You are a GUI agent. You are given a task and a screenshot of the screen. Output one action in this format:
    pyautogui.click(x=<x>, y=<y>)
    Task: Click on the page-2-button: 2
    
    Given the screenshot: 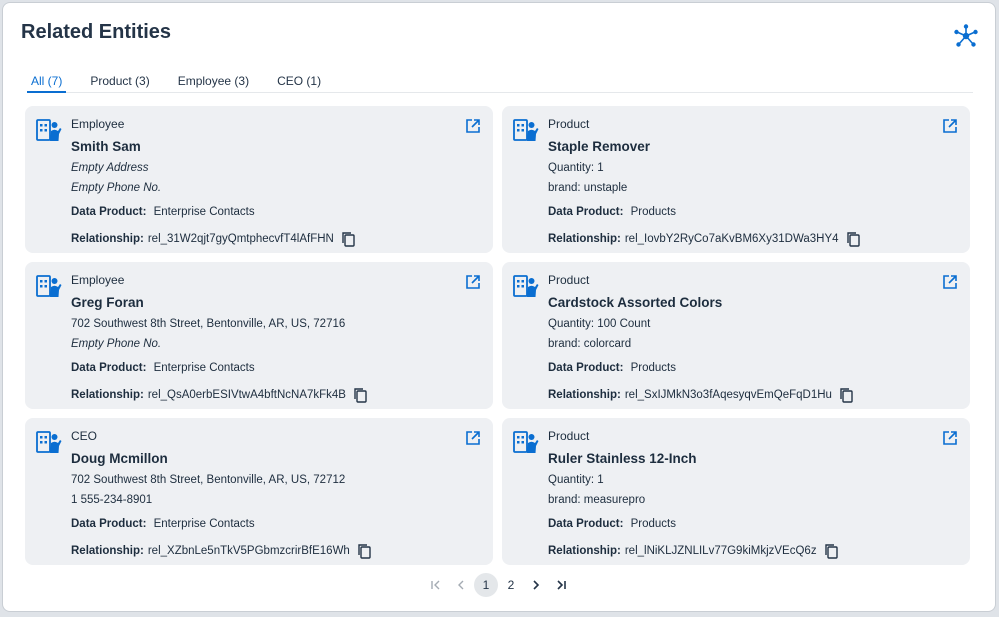 What is the action you would take?
    pyautogui.click(x=511, y=585)
    